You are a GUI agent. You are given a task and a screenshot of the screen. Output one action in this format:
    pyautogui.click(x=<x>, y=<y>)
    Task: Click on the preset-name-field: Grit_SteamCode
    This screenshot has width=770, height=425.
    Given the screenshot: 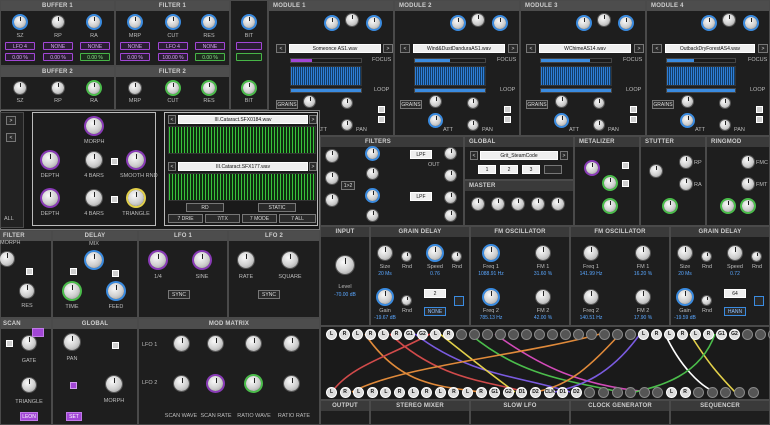 What is the action you would take?
    pyautogui.click(x=519, y=155)
    